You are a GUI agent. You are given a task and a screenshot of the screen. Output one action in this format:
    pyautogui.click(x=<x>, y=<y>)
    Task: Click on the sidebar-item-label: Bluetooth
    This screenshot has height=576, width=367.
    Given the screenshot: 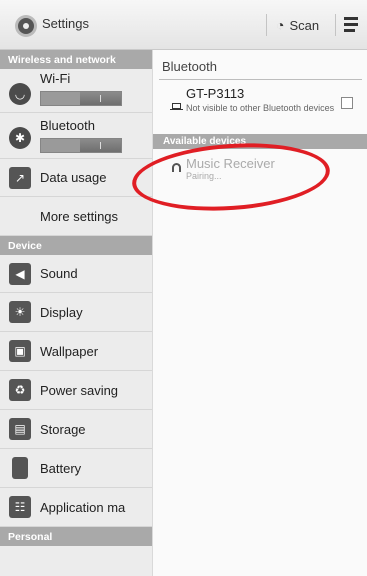 What is the action you would take?
    pyautogui.click(x=67, y=125)
    